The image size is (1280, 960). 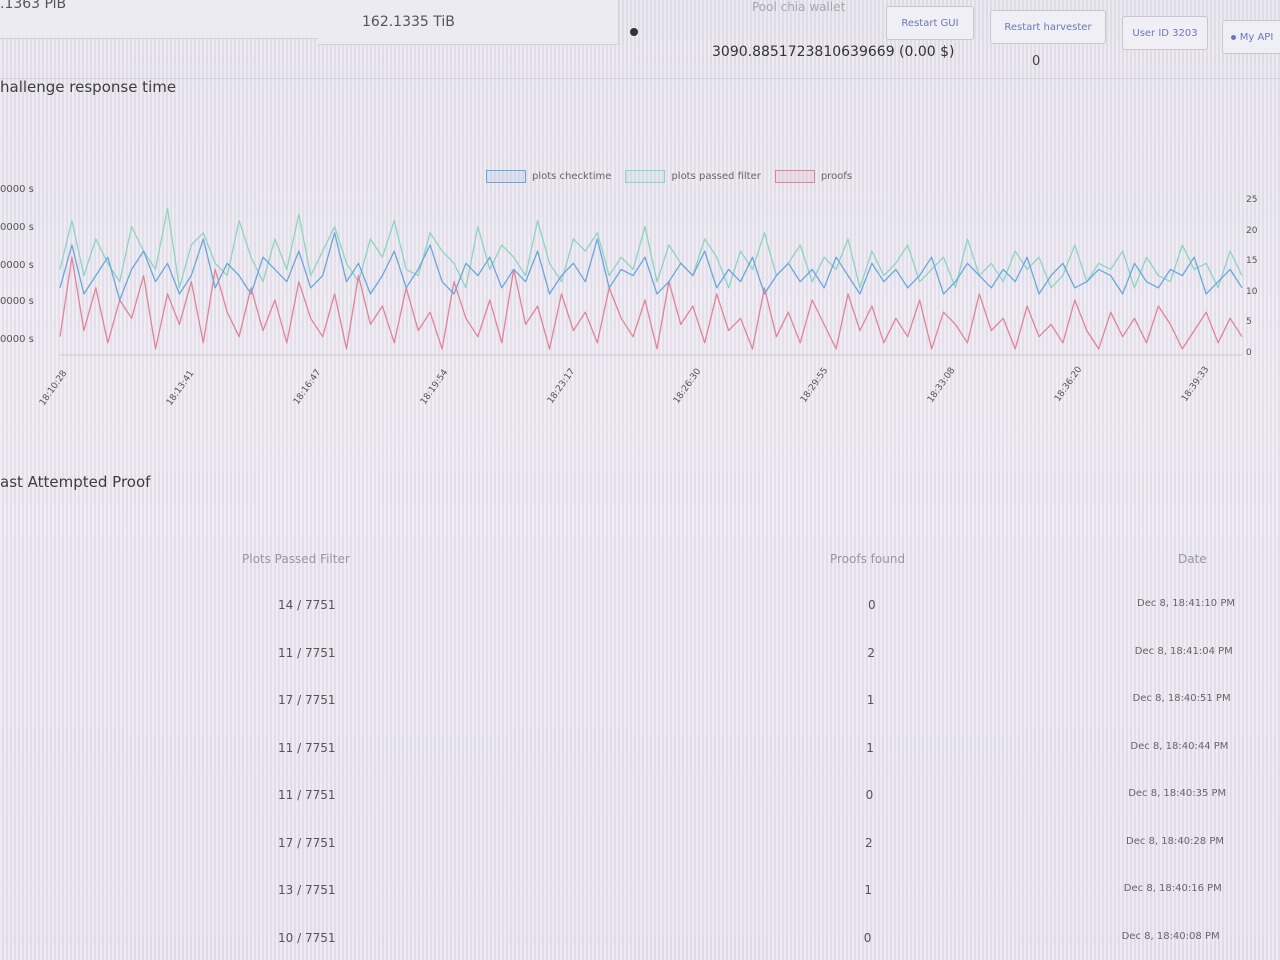 I want to click on table-row: 17 / 7751 2 Dec 8, 18:40:28 PM, so click(x=640, y=856).